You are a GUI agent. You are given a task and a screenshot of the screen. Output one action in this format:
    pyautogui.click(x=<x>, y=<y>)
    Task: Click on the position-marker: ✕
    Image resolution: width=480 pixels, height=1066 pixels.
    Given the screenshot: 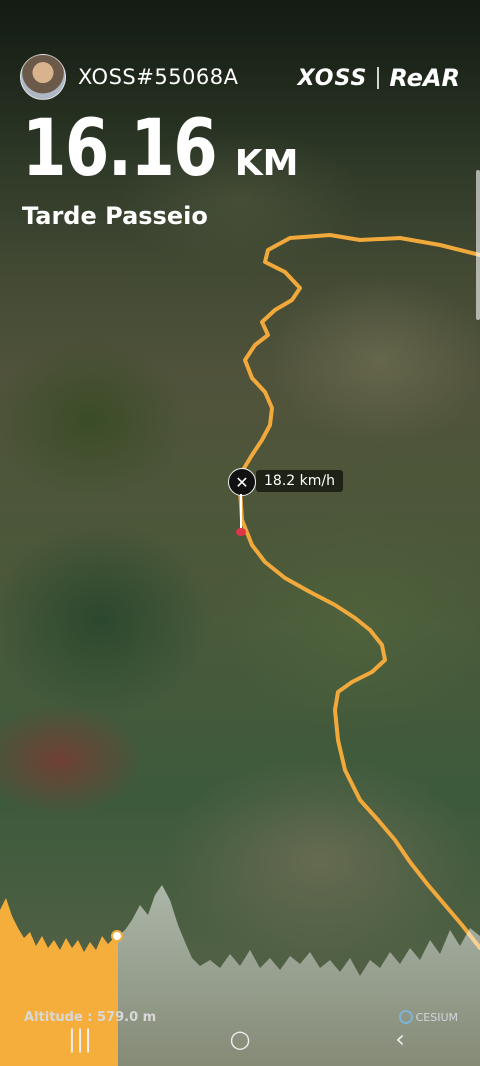 What is the action you would take?
    pyautogui.click(x=242, y=482)
    